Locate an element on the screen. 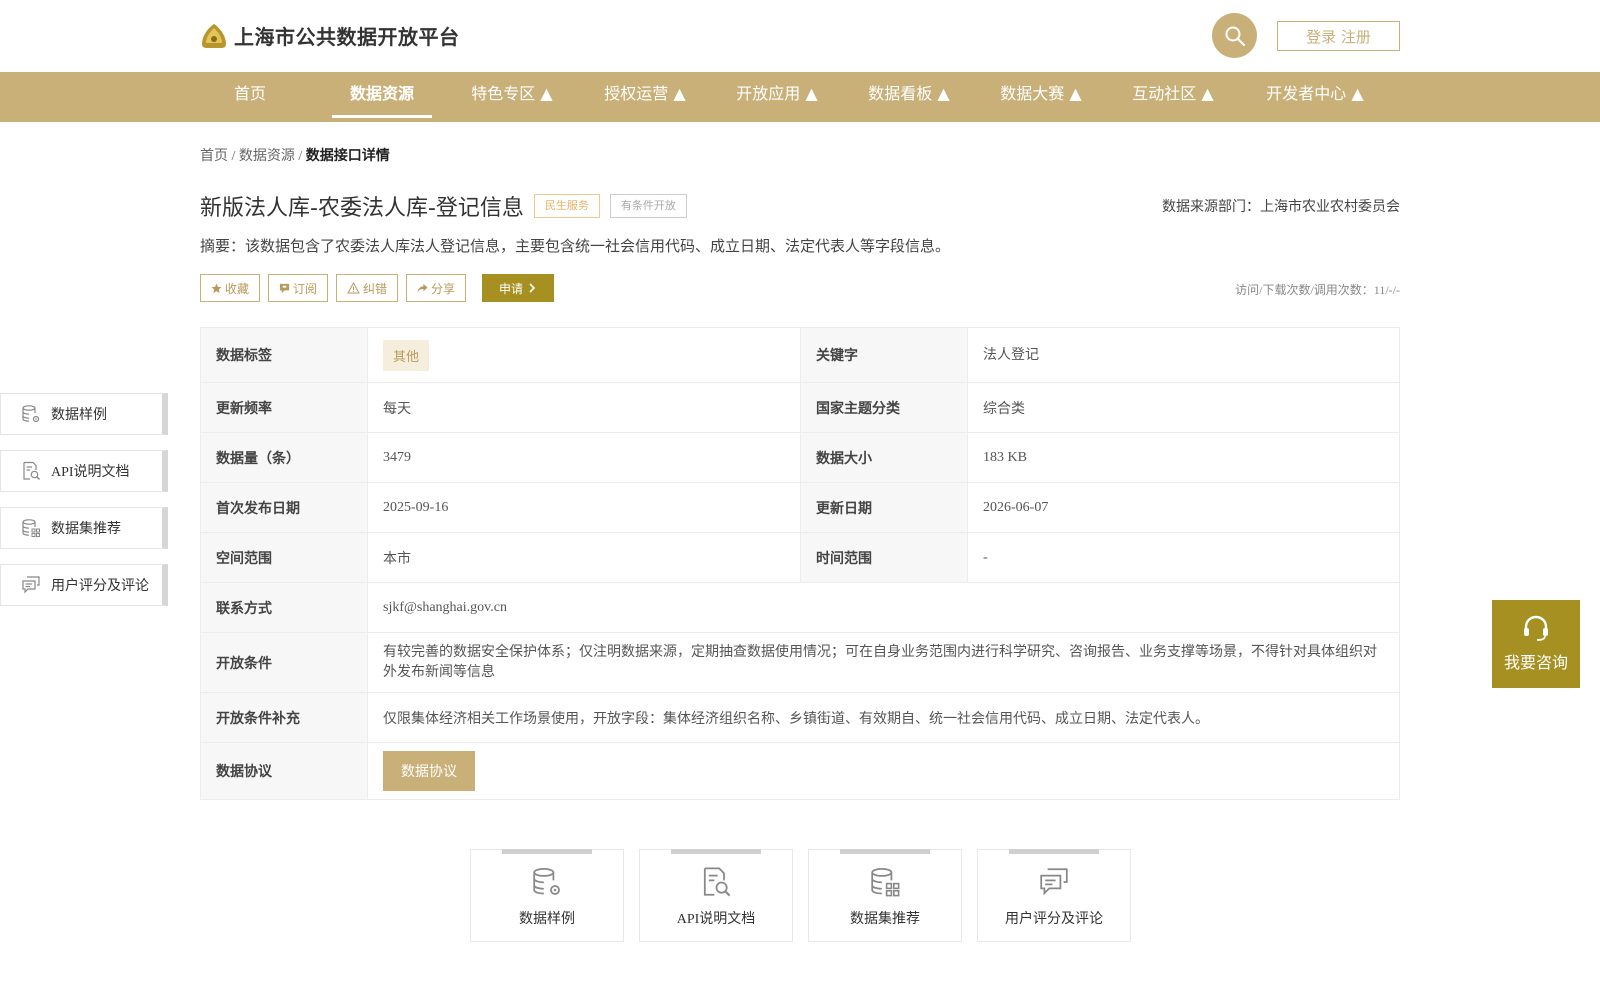 The height and width of the screenshot is (1000, 1600). star-icon is located at coordinates (216, 287).